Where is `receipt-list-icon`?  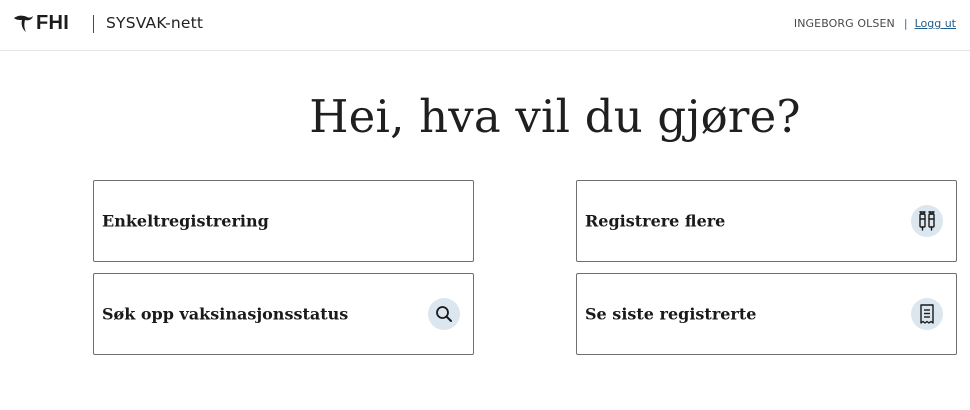
receipt-list-icon is located at coordinates (927, 314).